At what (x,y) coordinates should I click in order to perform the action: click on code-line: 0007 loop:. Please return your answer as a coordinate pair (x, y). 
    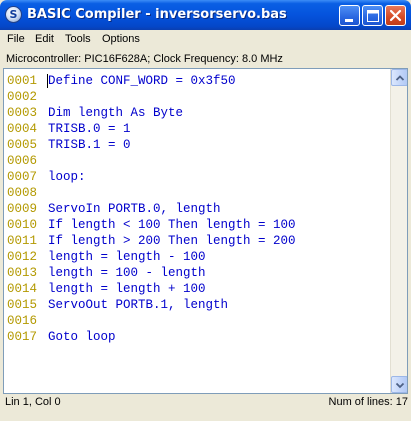
    Looking at the image, I should click on (197, 177).